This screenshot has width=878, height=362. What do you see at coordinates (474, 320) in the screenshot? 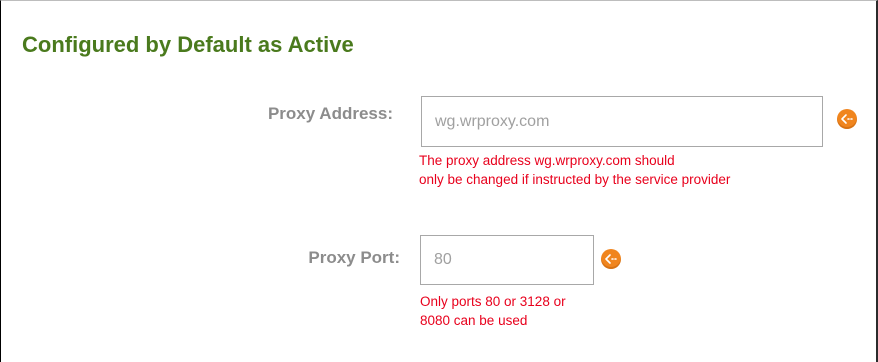
I see `proxy-port-hint-line: 8080 can be used` at bounding box center [474, 320].